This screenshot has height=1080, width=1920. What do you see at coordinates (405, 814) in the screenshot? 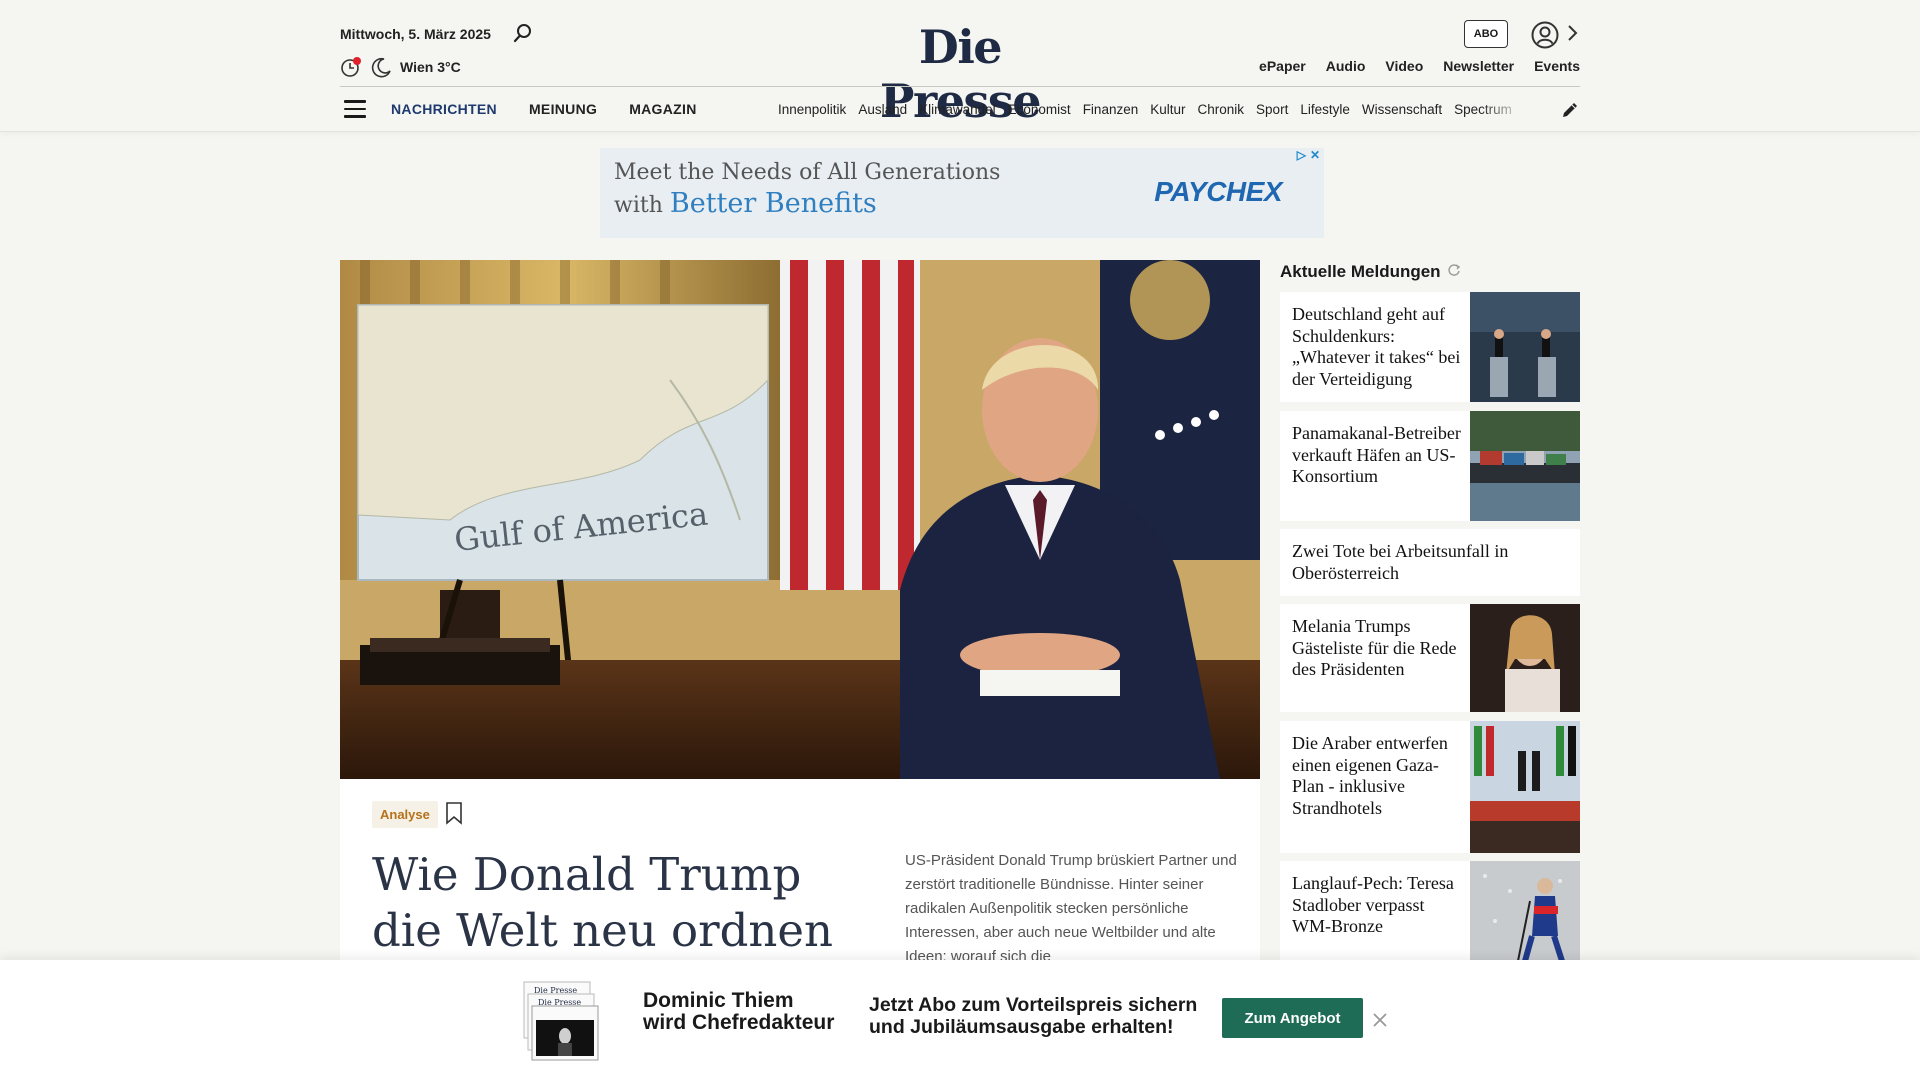
I see `article-tag: Analyse` at bounding box center [405, 814].